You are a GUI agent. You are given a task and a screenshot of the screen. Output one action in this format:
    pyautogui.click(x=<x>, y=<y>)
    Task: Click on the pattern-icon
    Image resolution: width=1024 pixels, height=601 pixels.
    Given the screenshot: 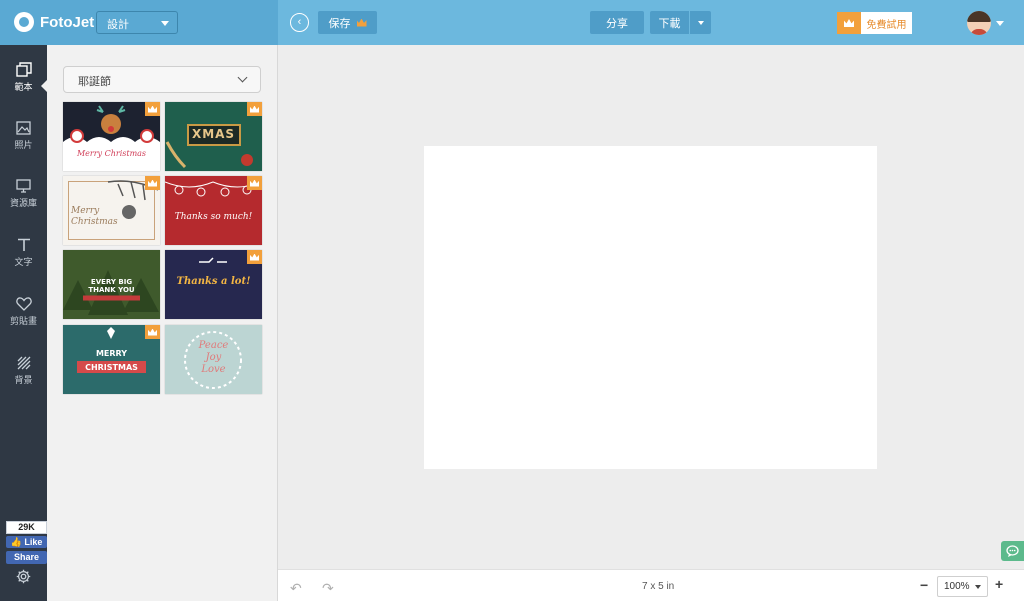 What is the action you would take?
    pyautogui.click(x=23, y=363)
    